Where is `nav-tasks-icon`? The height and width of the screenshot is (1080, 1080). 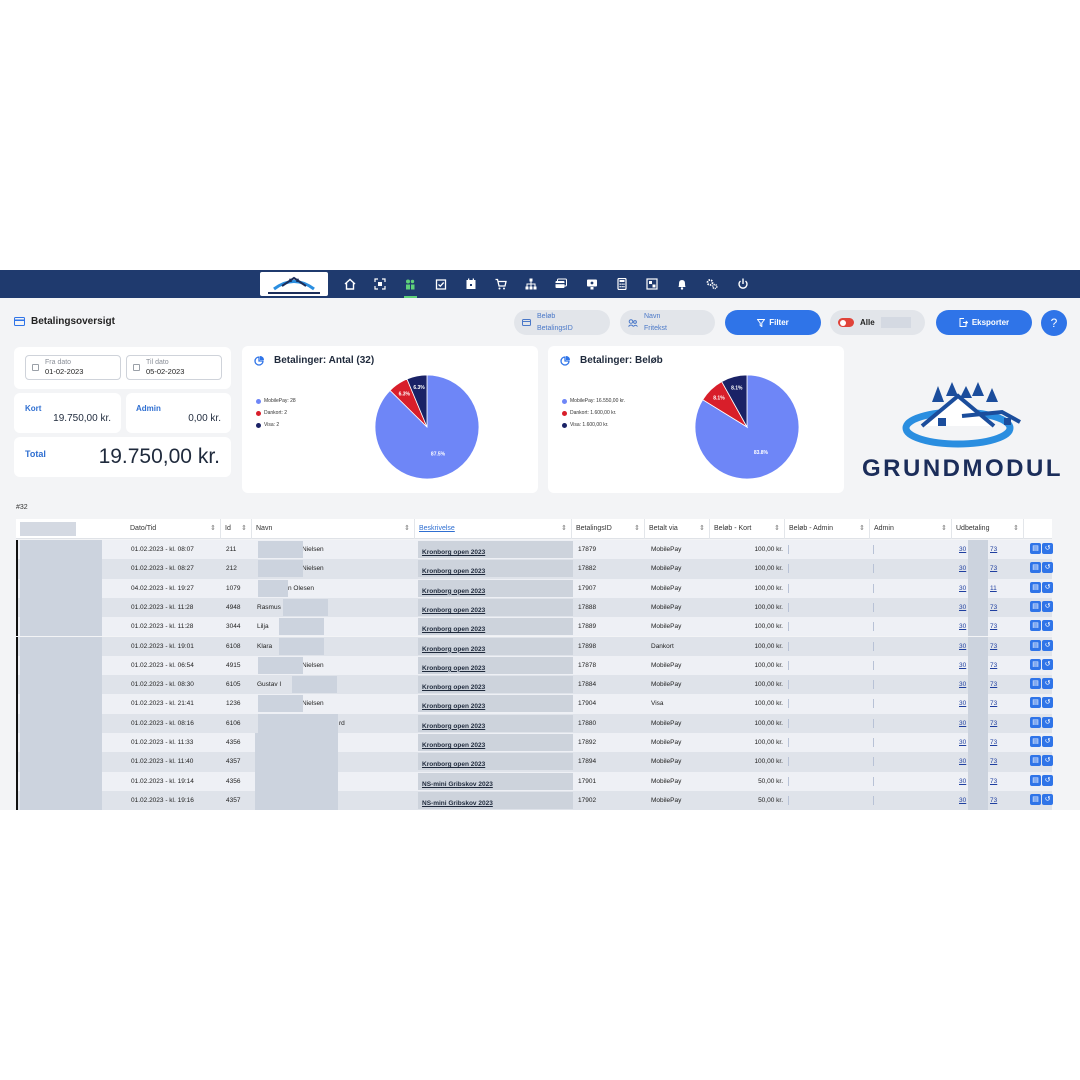
nav-tasks-icon is located at coordinates (441, 284).